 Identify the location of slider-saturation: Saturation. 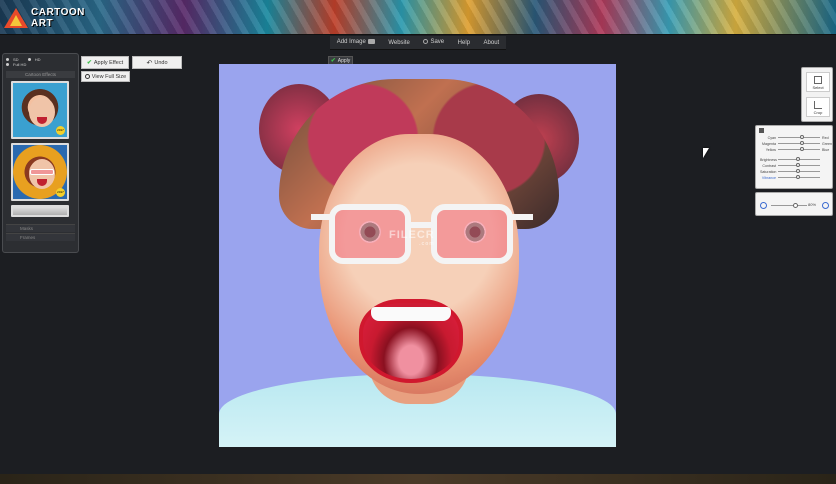
(795, 171).